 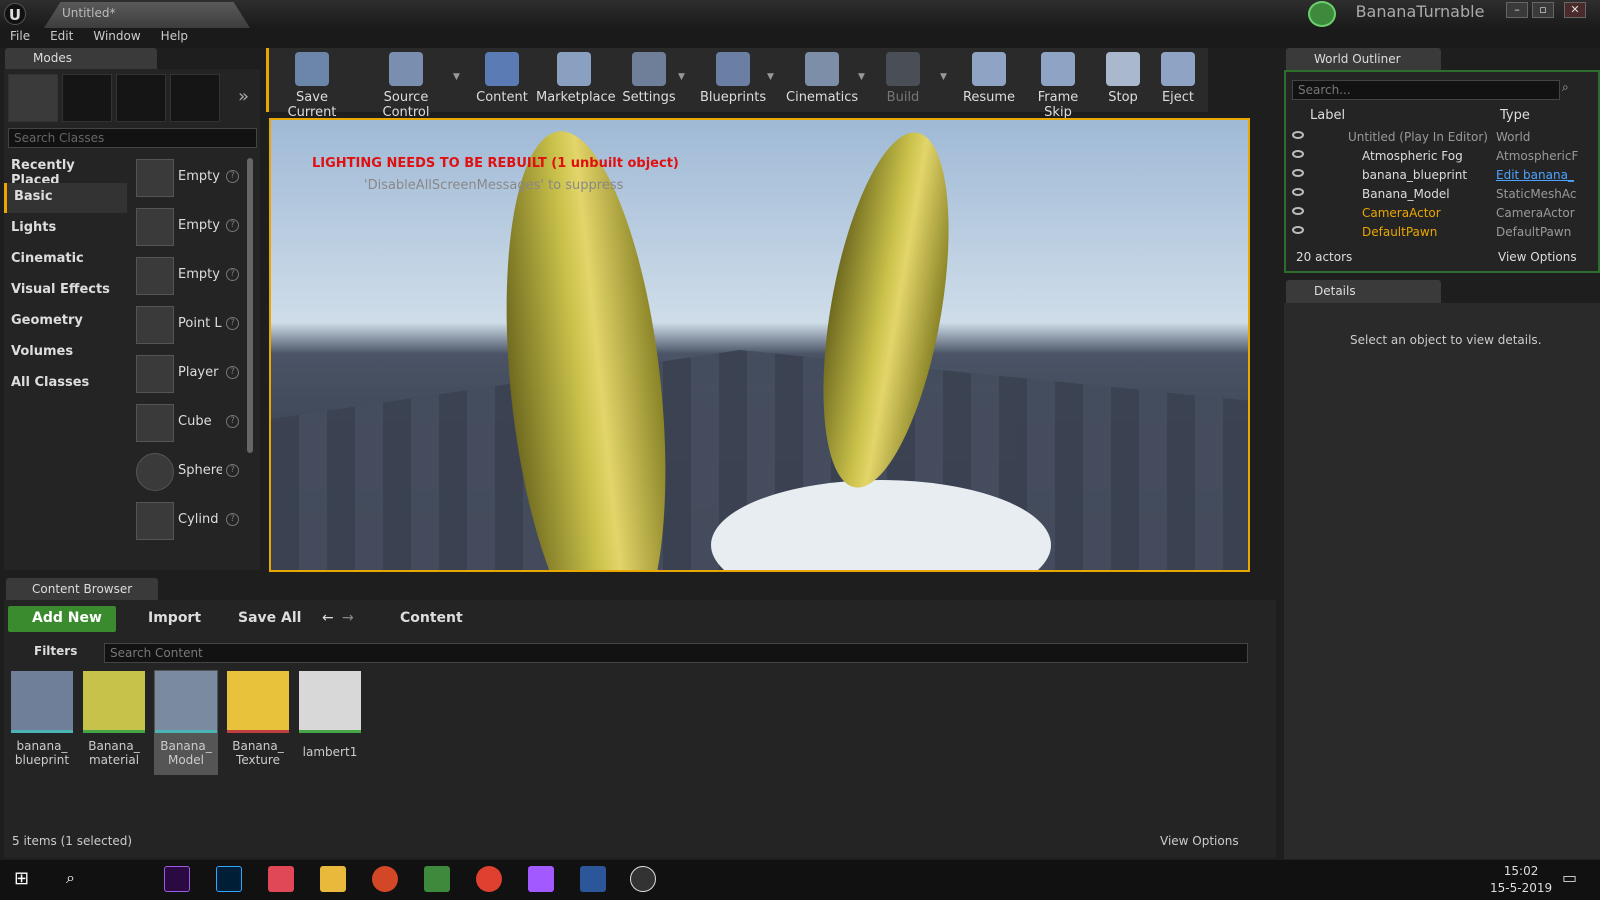 I want to click on blueprints-button: Blueprints, so click(x=733, y=80).